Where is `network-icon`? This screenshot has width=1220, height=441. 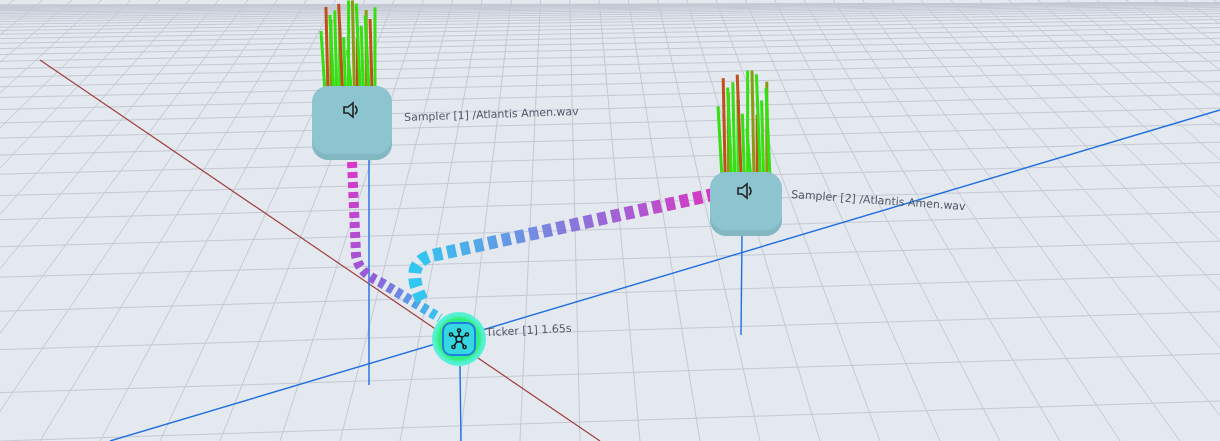 network-icon is located at coordinates (459, 339).